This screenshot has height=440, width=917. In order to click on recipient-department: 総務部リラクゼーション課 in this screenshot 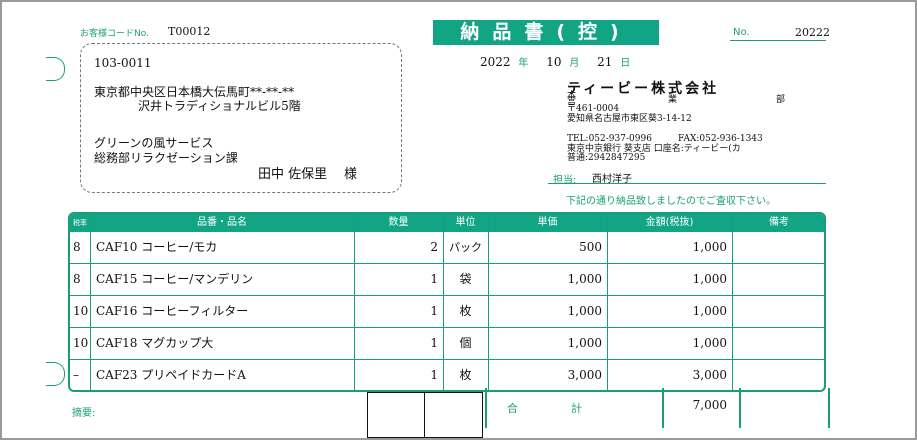, I will do `click(166, 158)`.